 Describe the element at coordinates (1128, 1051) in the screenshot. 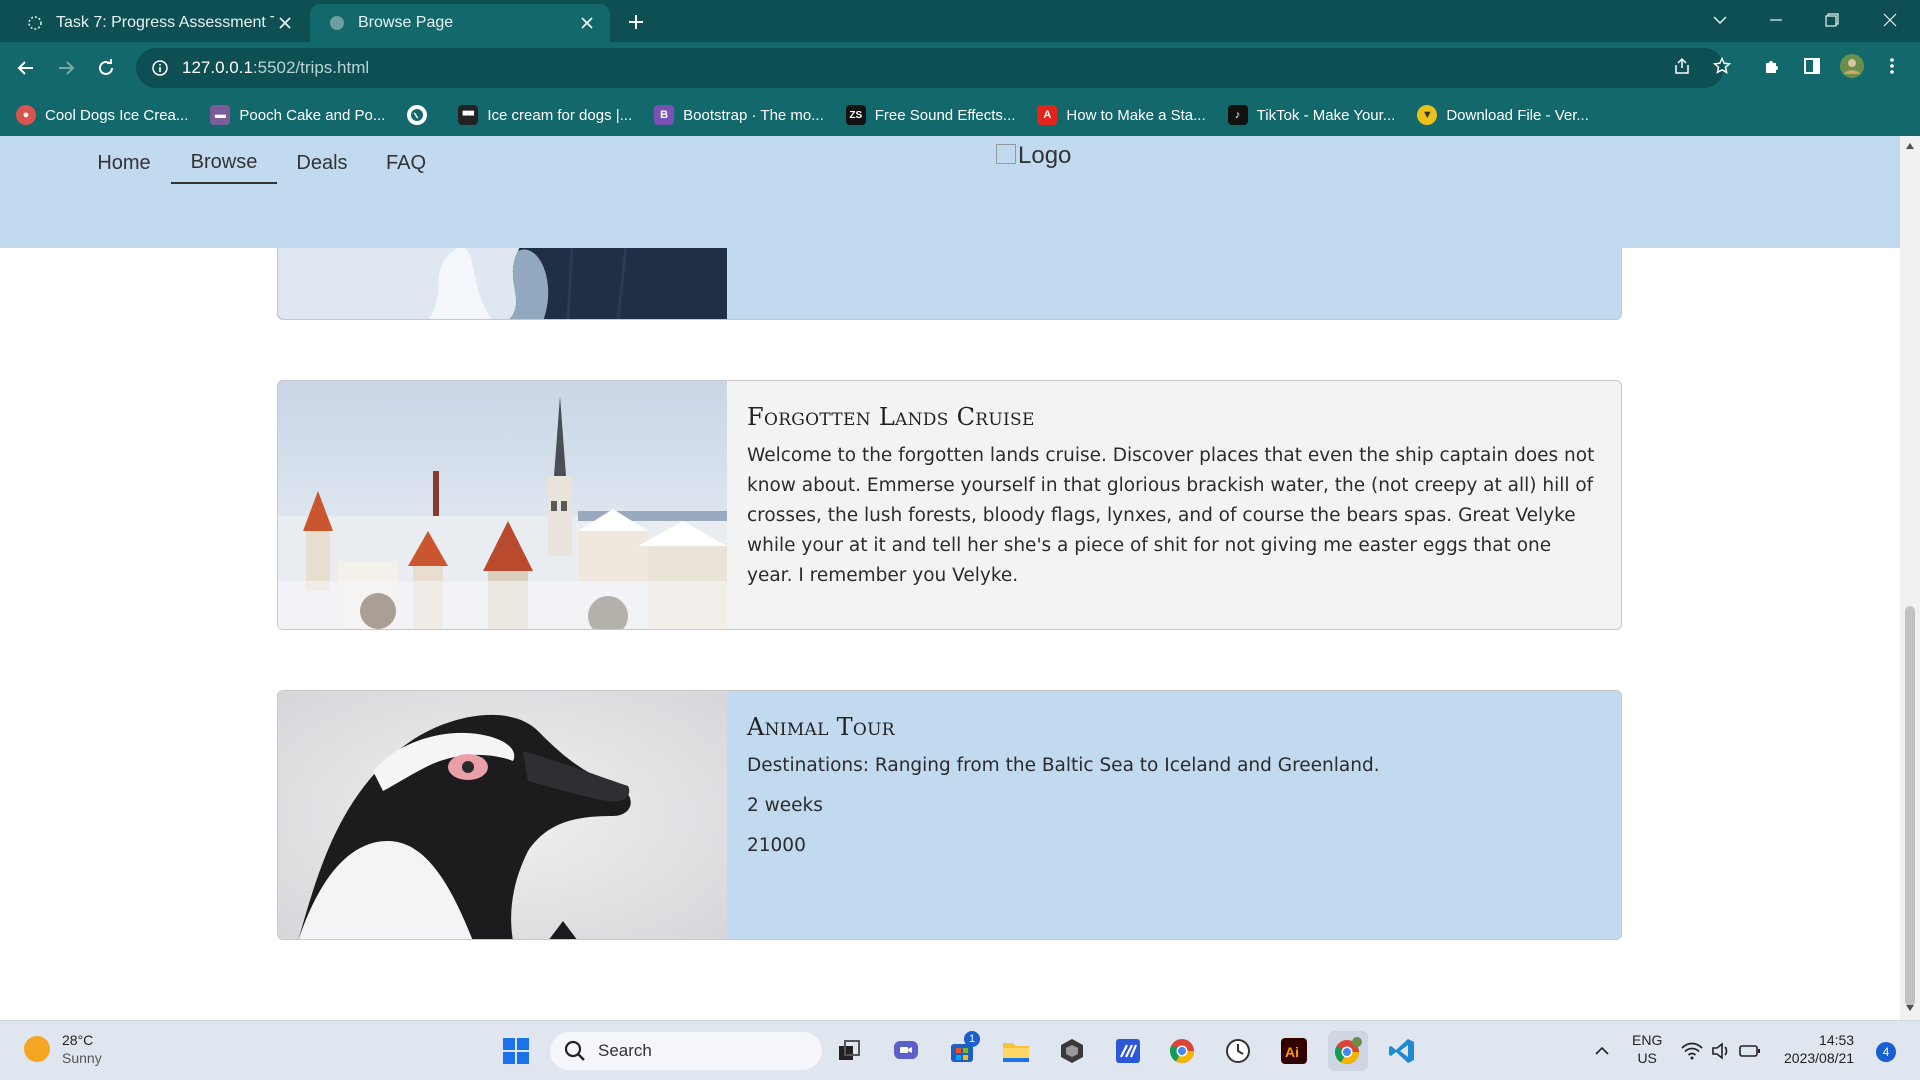

I see `visual-studio-icon` at that location.